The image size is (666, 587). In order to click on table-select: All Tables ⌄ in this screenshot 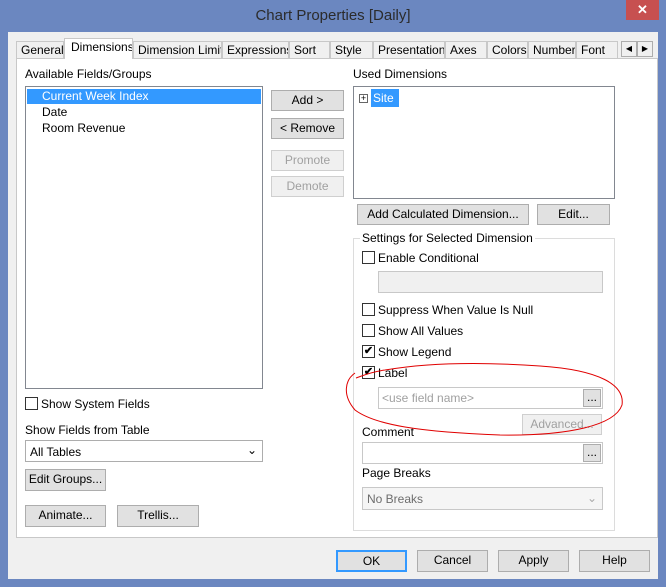, I will do `click(144, 451)`.